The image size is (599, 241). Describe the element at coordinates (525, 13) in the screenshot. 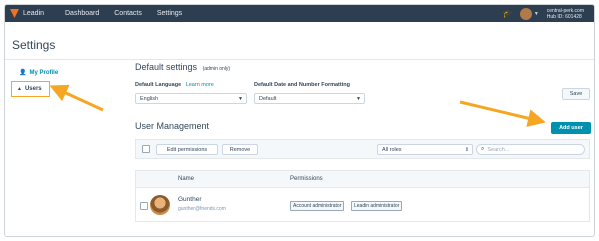

I see `account-avatar` at that location.